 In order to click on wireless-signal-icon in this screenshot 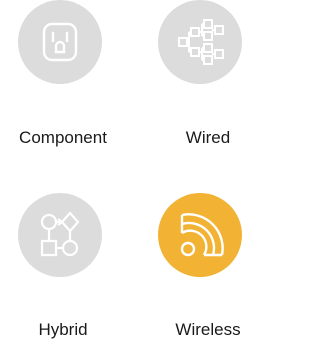, I will do `click(200, 235)`.